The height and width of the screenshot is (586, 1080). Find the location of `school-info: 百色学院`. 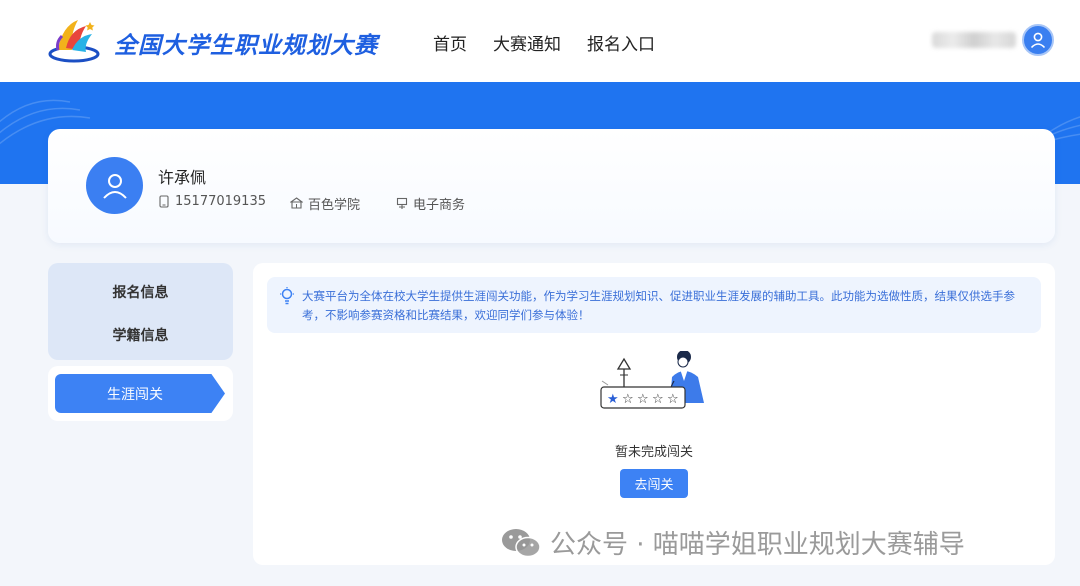

school-info: 百色学院 is located at coordinates (325, 203).